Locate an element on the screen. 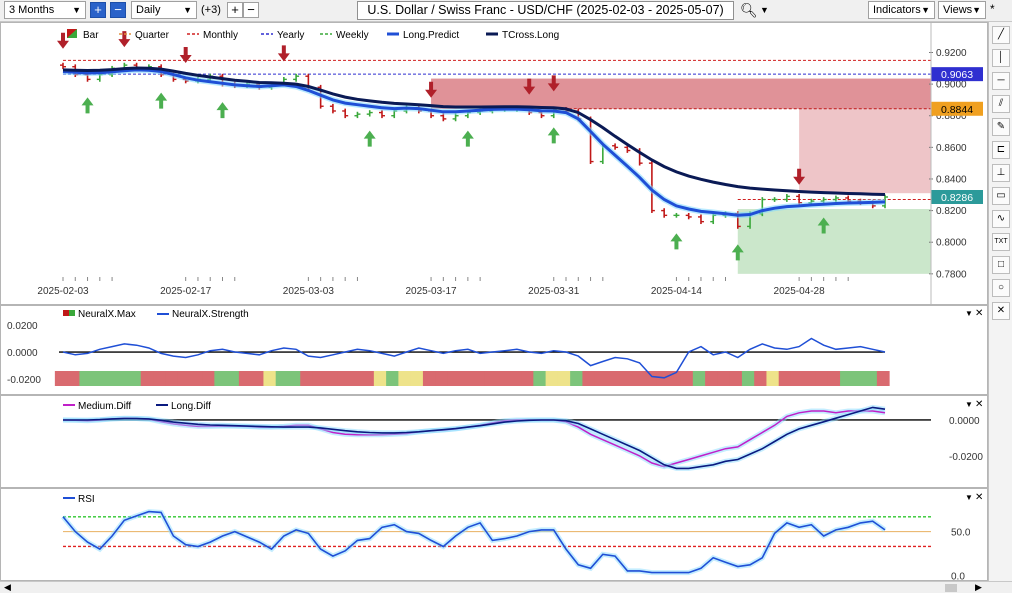  wave-tool-icon: ∿ is located at coordinates (1001, 219).